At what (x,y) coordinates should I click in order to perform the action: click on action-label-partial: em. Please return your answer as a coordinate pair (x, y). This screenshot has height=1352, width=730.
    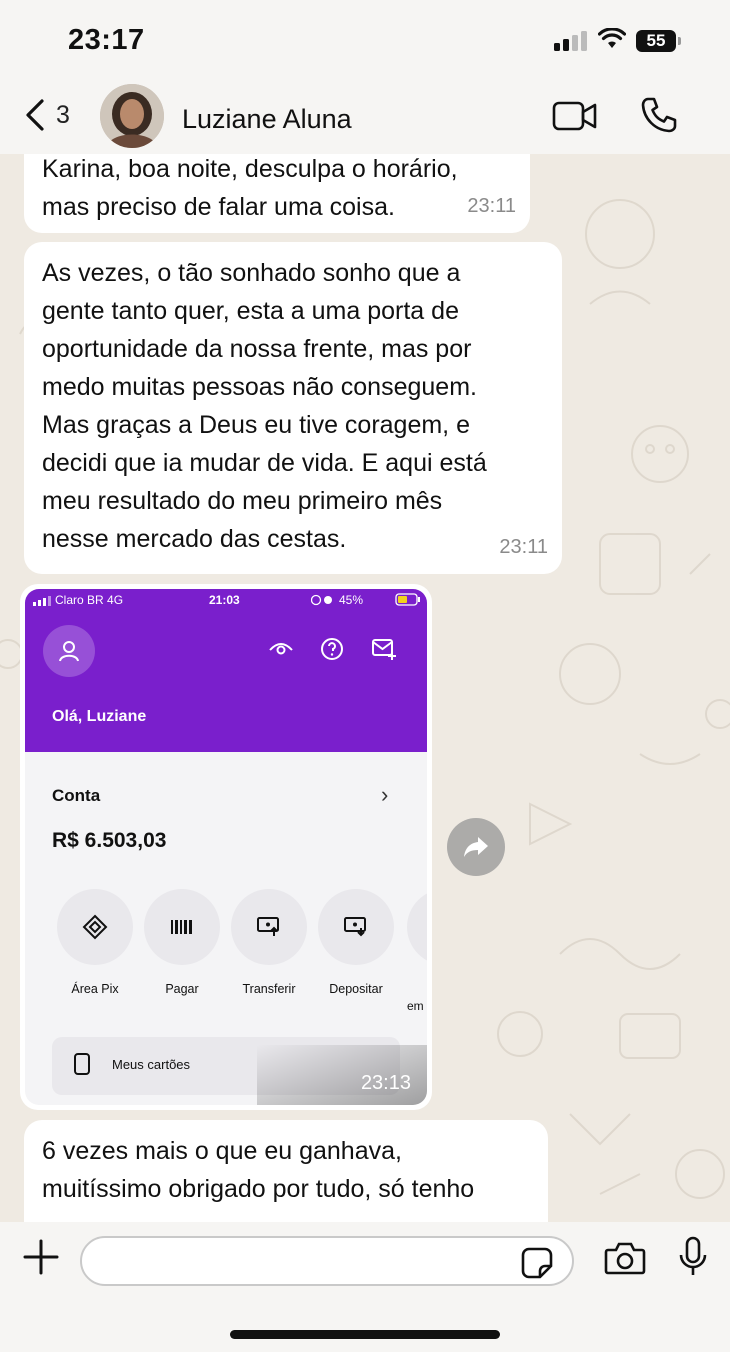
    Looking at the image, I should click on (415, 1006).